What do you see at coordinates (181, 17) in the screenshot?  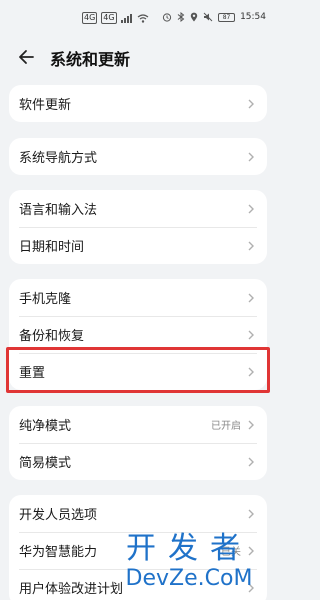 I see `bluetooth-icon` at bounding box center [181, 17].